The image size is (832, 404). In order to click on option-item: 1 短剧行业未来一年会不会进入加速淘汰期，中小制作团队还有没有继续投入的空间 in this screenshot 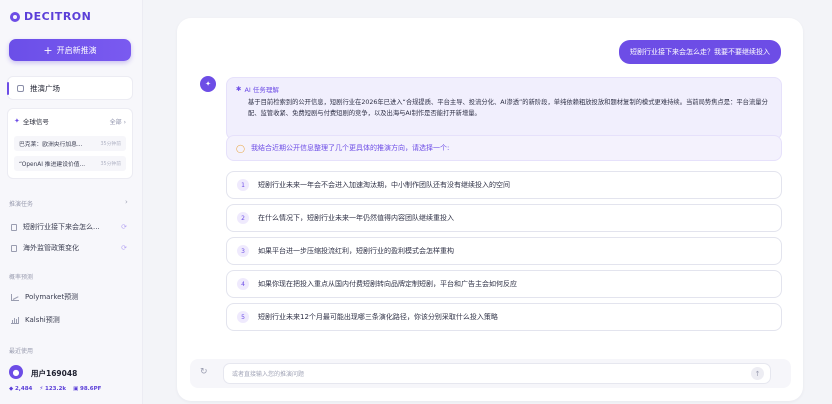, I will do `click(504, 185)`.